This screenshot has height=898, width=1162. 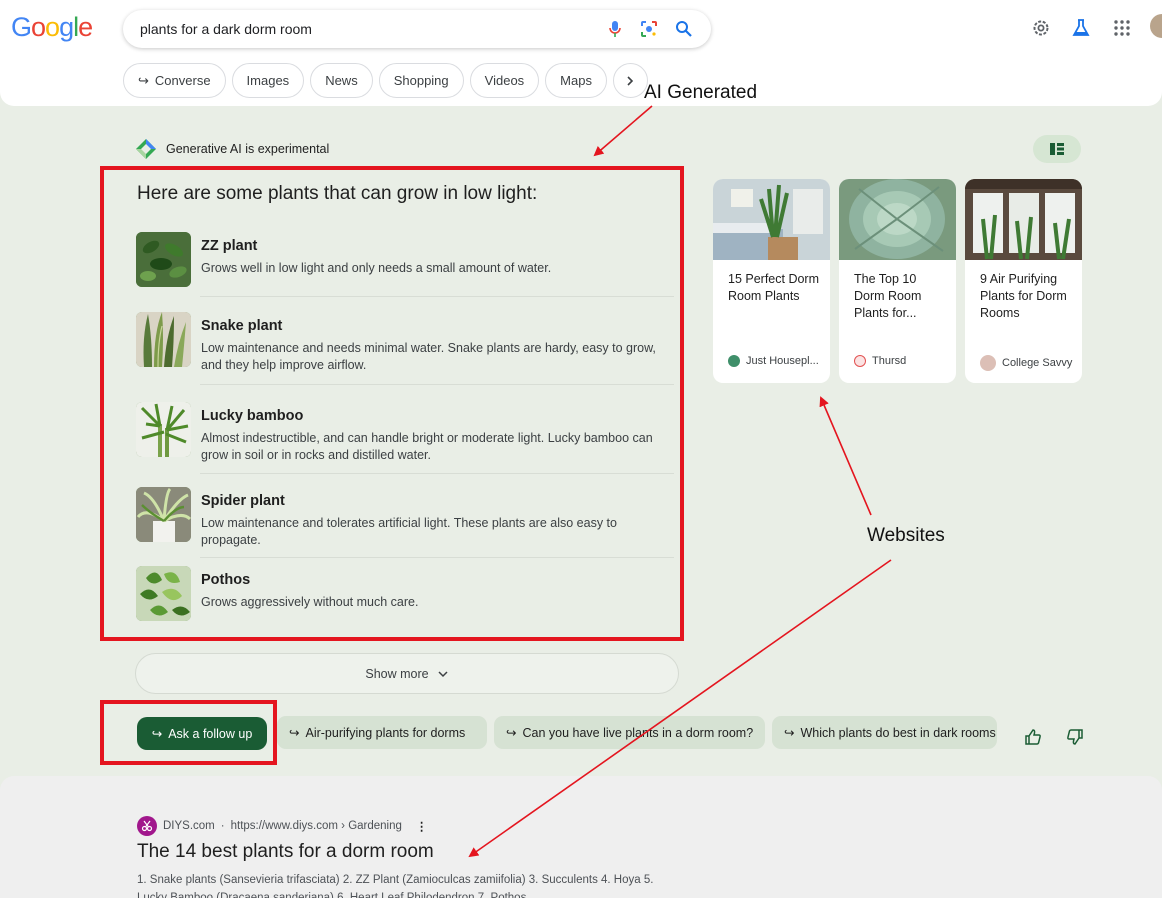 What do you see at coordinates (845, 456) in the screenshot?
I see `arrow-to-website-cards` at bounding box center [845, 456].